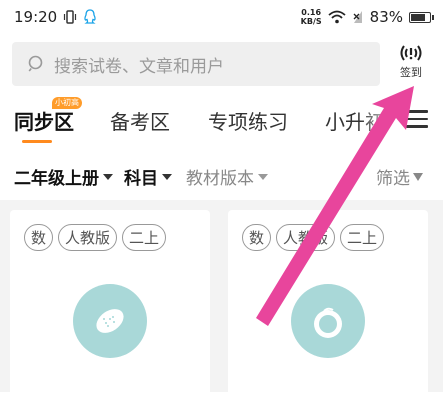  Describe the element at coordinates (44, 120) in the screenshot. I see `tab-sync-zone: 同步区` at that location.